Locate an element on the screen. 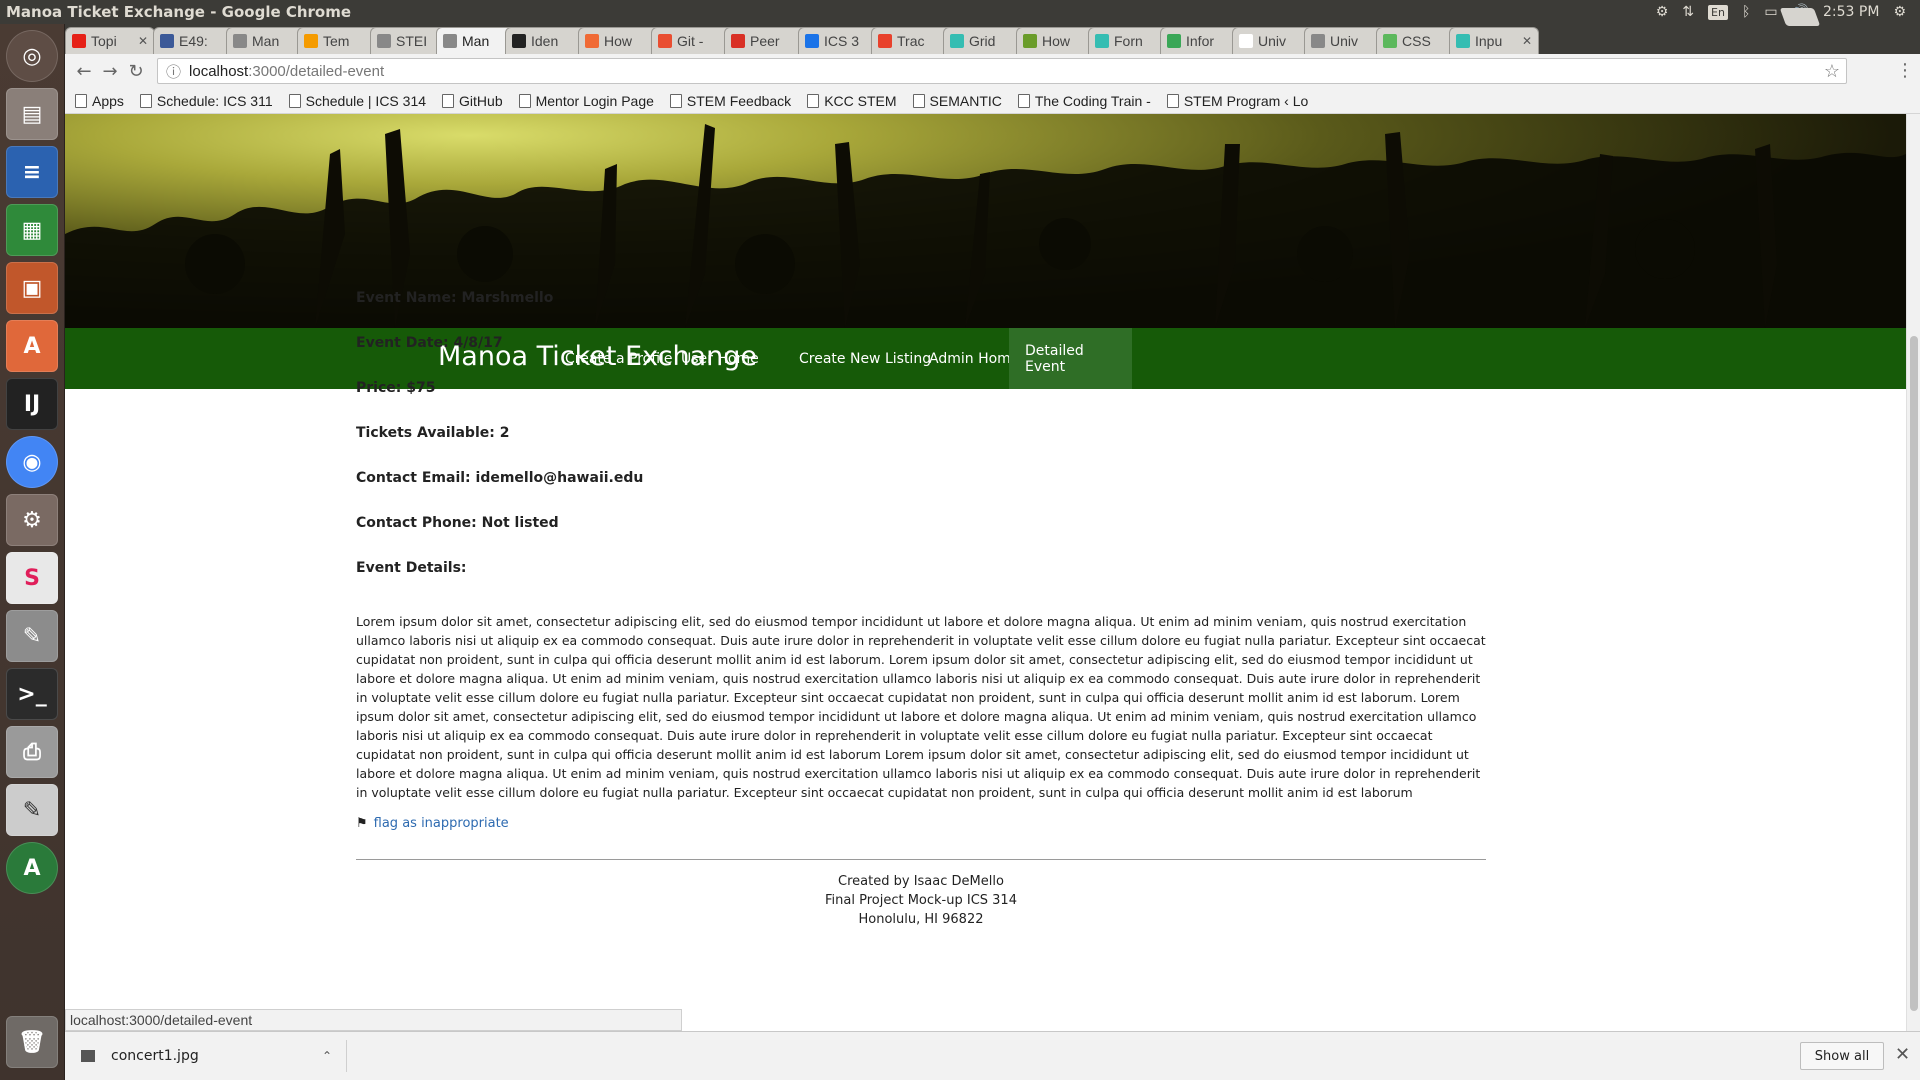 The image size is (1920, 1080). tab-title: E49: is located at coordinates (193, 41).